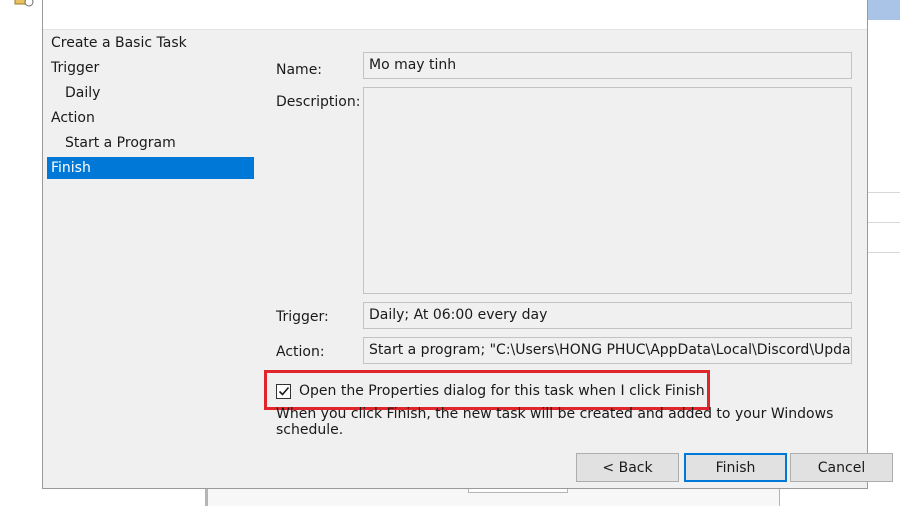 This screenshot has height=506, width=900. I want to click on wizard-step-action: Action, so click(150, 118).